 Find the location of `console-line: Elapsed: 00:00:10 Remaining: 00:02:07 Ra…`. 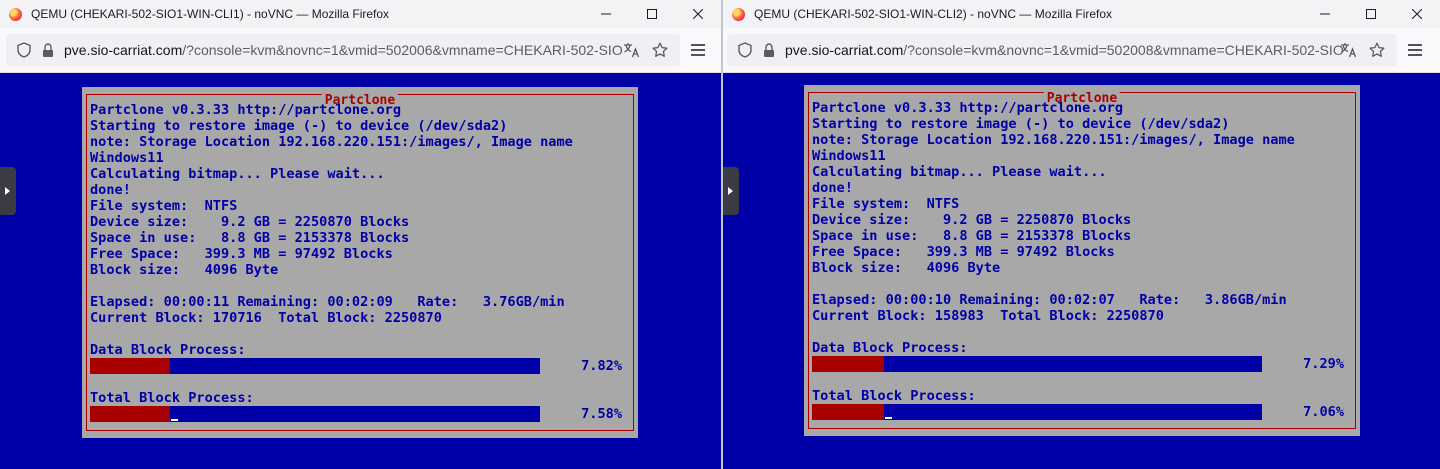

console-line: Elapsed: 00:00:10 Remaining: 00:02:07 Ra… is located at coordinates (1049, 300).